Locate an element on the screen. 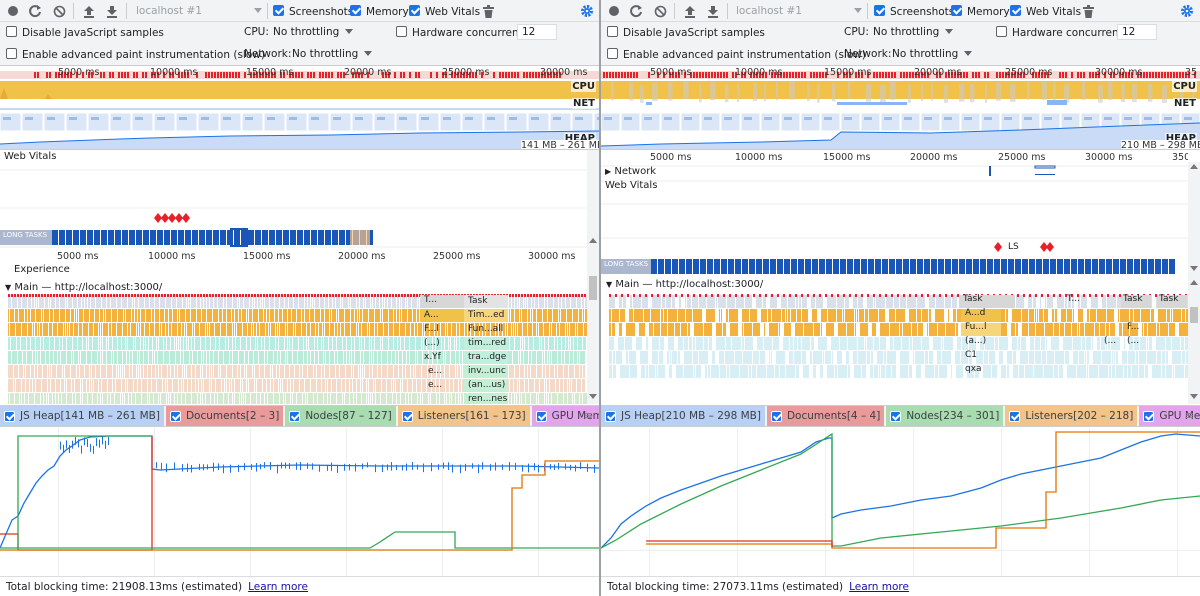 Image resolution: width=1200 pixels, height=596 pixels. nodes-counter-toggle: Nodes[234 – 301] is located at coordinates (945, 416).